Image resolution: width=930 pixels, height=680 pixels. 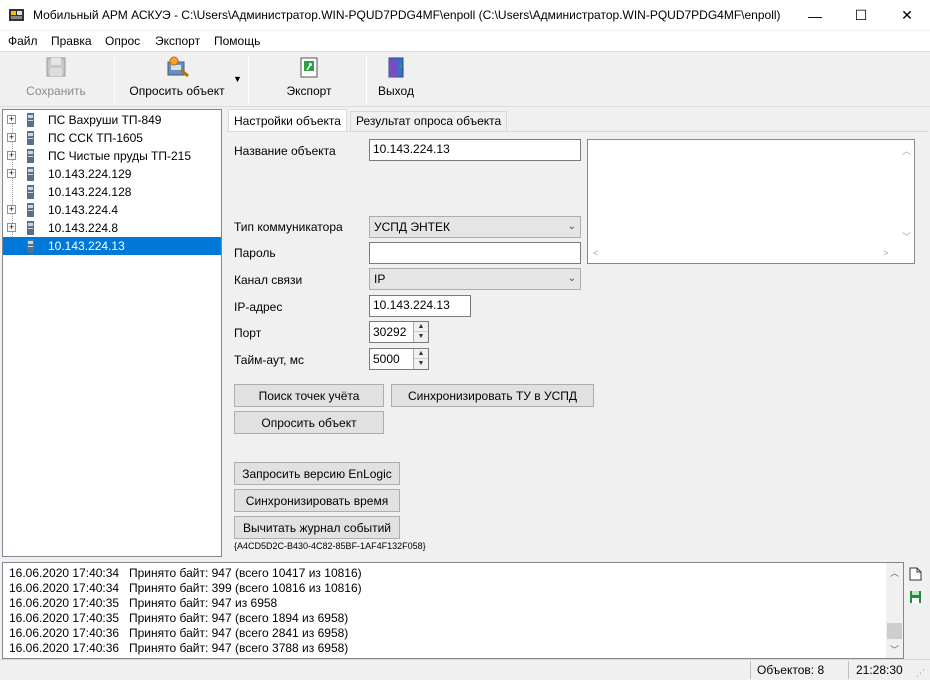 What do you see at coordinates (95, 138) in the screenshot?
I see `tree-item-label: ПС ССК ТП-1605` at bounding box center [95, 138].